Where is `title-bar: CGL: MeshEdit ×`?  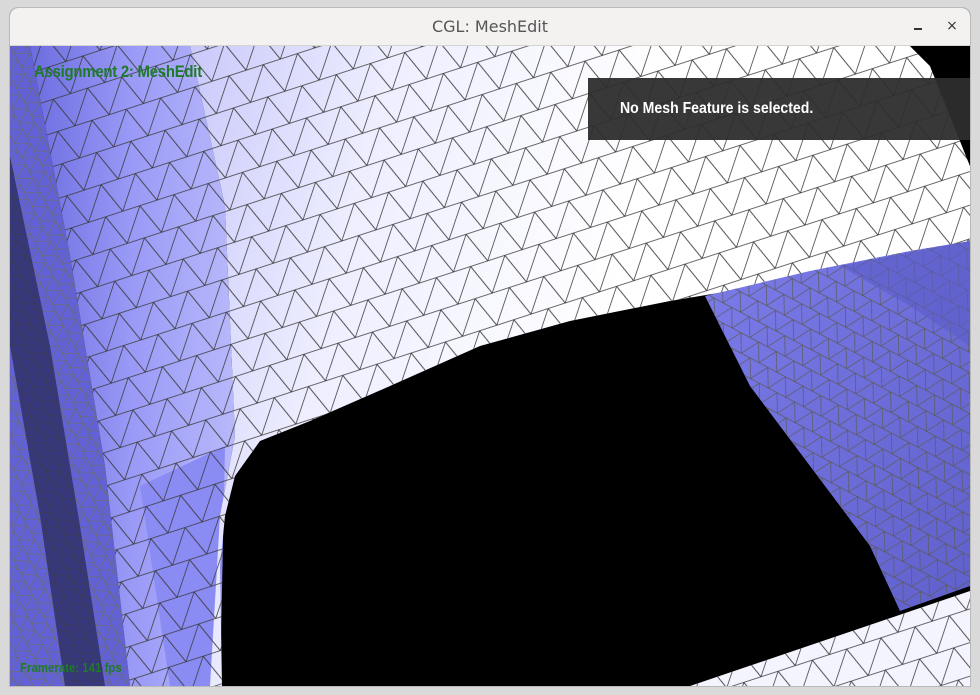 title-bar: CGL: MeshEdit × is located at coordinates (490, 27).